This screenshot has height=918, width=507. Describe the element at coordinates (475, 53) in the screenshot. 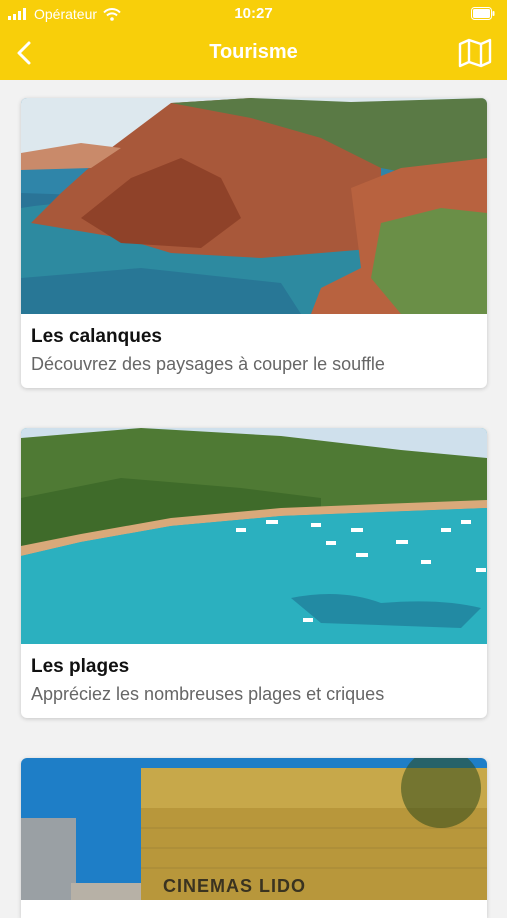

I see `map-icon` at that location.